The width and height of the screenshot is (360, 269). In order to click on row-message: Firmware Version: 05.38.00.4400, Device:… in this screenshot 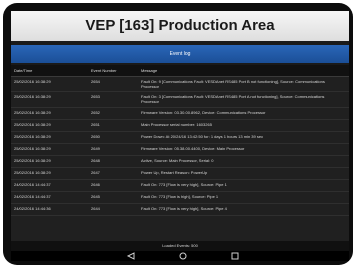, I will do `click(193, 148)`.